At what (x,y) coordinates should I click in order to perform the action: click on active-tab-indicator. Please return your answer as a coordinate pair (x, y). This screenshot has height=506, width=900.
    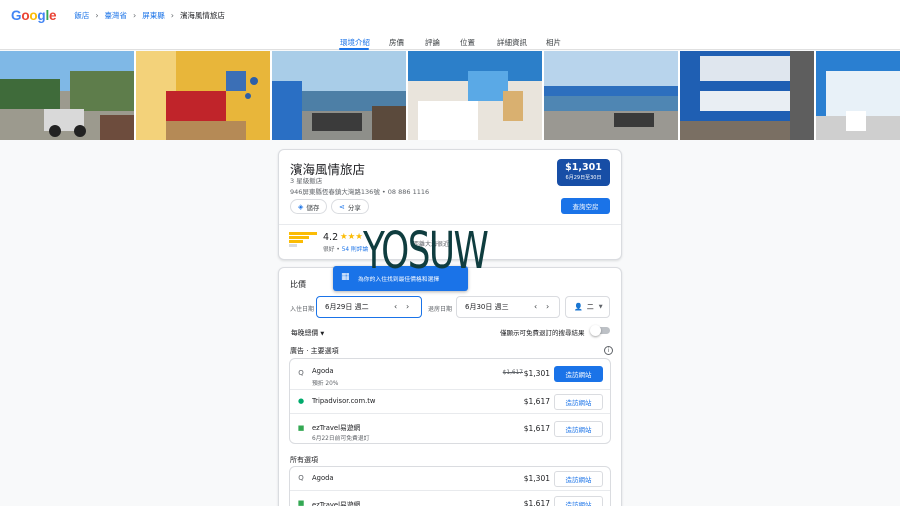
    Looking at the image, I should click on (354, 49).